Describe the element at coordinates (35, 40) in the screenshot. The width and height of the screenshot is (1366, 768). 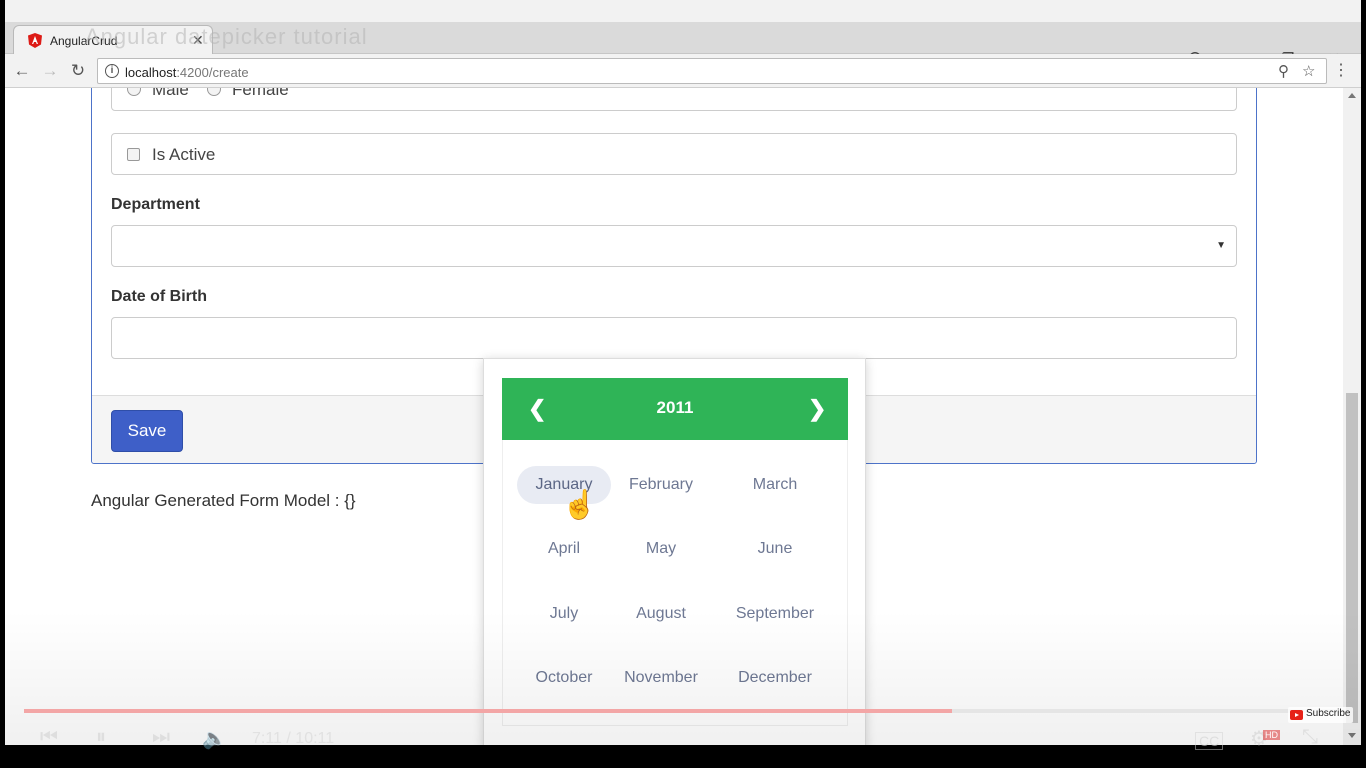
I see `angular-icon` at that location.